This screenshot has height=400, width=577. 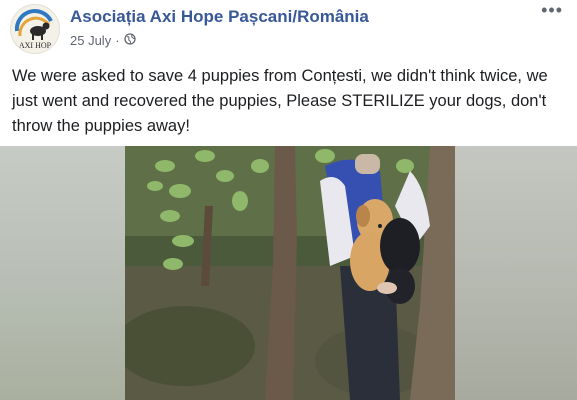 I want to click on more-options-icon: •••, so click(x=552, y=10).